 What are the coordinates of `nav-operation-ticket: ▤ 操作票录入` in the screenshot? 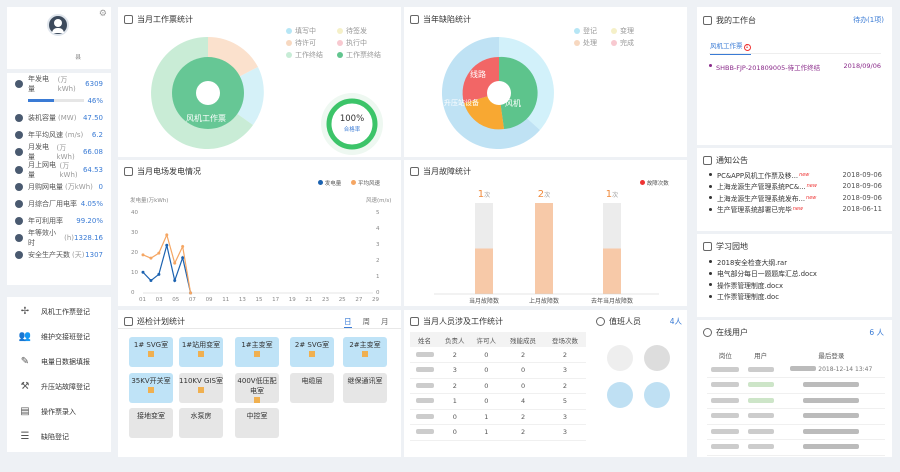 It's located at (59, 411).